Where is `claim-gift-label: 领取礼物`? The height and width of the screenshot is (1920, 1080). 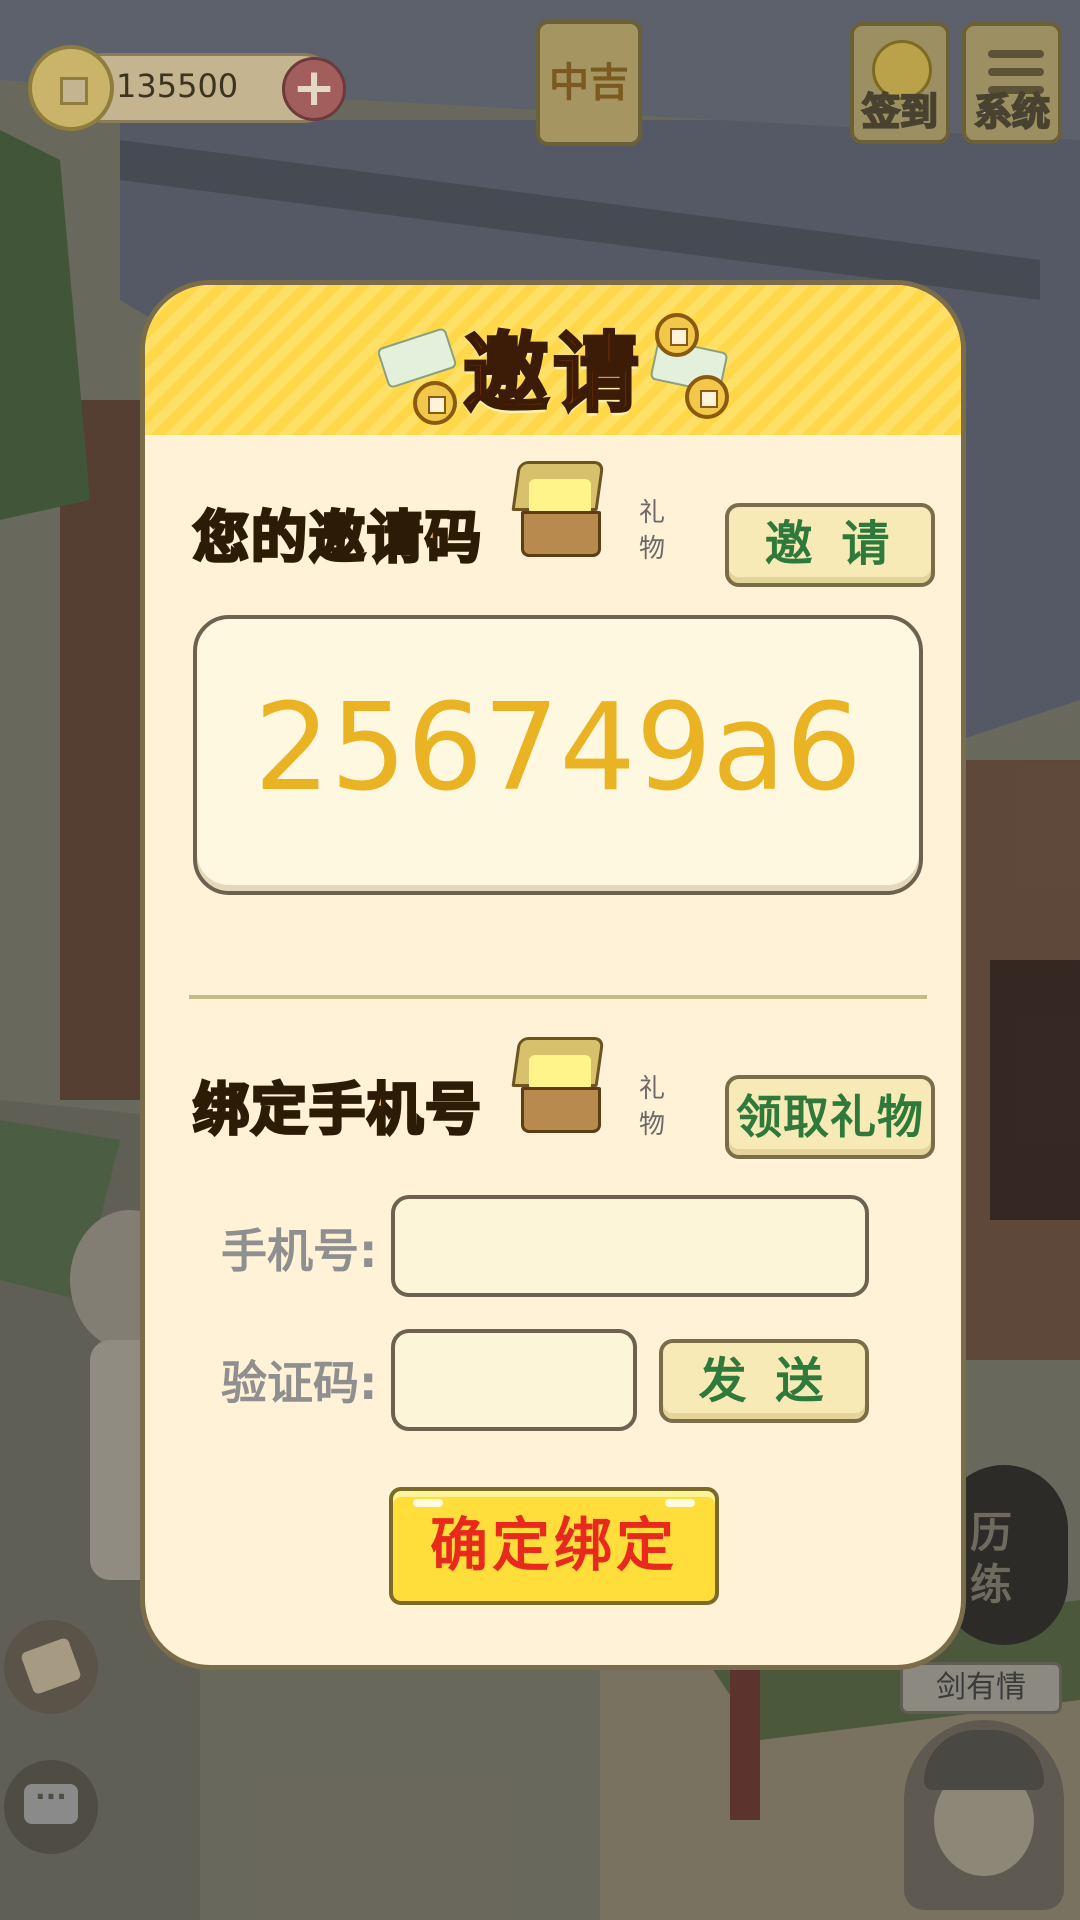 claim-gift-label: 领取礼物 is located at coordinates (830, 1117).